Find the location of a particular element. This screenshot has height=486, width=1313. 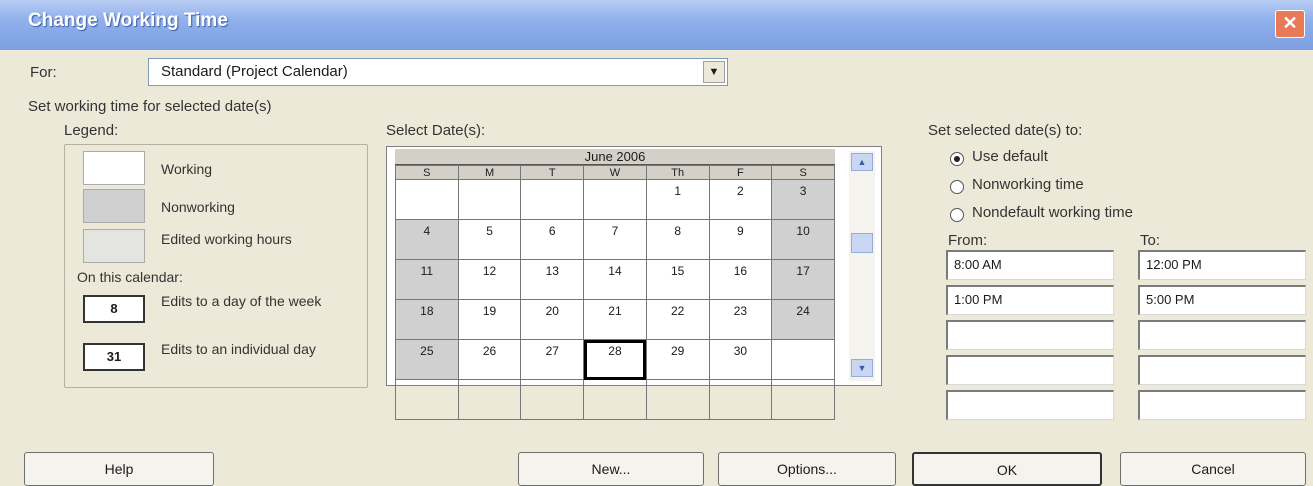

on-calendar-title: On this calendar: is located at coordinates (130, 277).